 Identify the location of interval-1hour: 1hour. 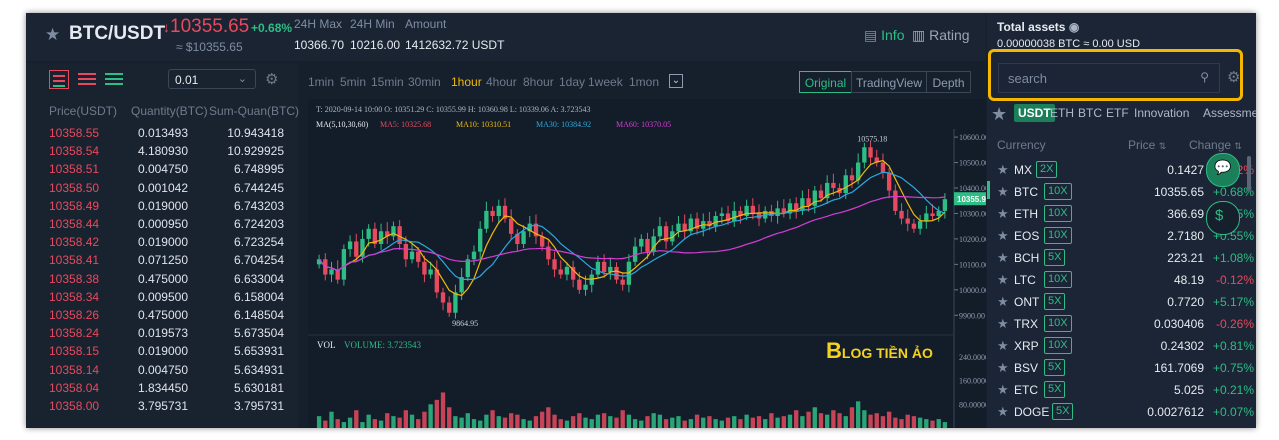
(466, 82).